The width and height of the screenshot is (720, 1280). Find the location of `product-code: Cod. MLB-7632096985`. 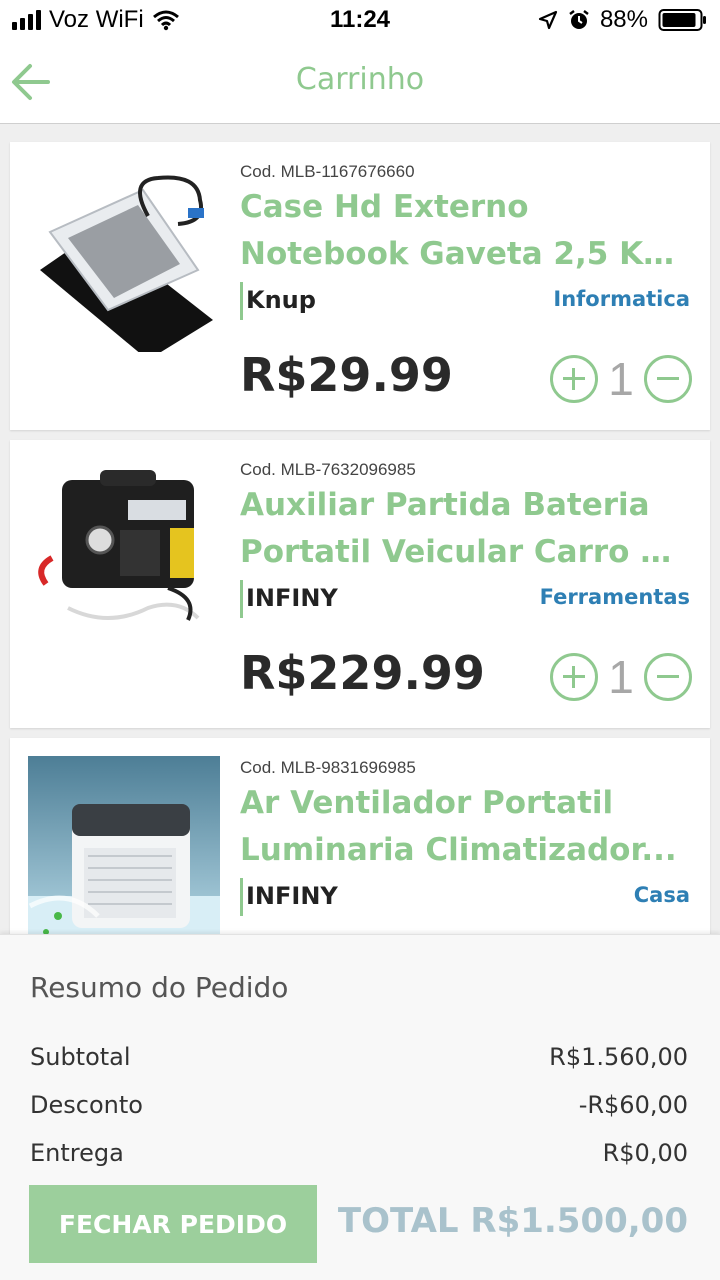

product-code: Cod. MLB-7632096985 is located at coordinates (328, 469).